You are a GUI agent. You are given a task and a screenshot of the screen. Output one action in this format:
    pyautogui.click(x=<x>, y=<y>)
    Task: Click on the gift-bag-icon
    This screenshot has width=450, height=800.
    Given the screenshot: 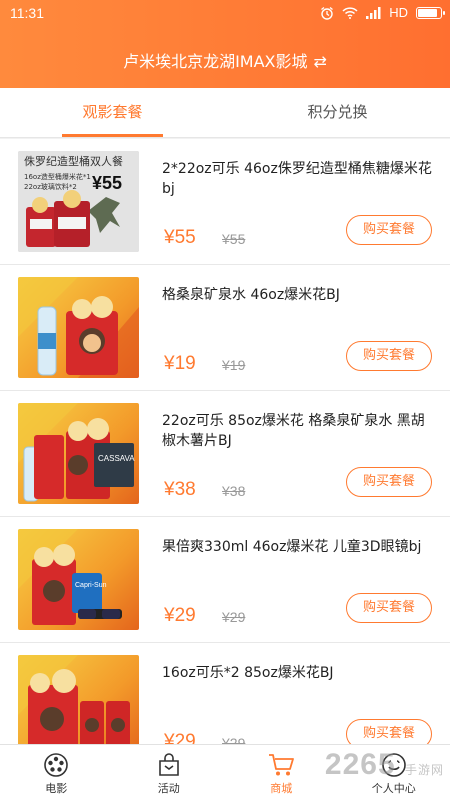 What is the action you would take?
    pyautogui.click(x=168, y=764)
    